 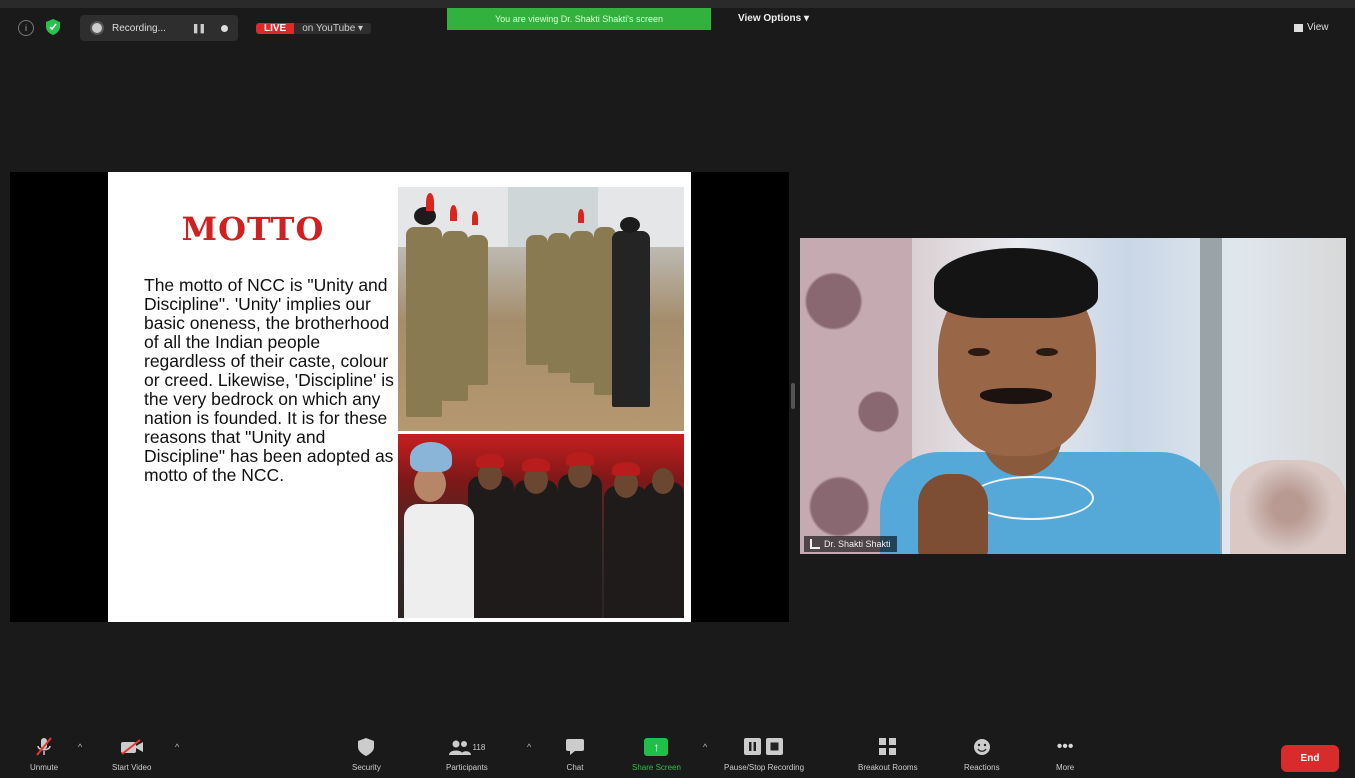 I want to click on reactions-button: Reactions, so click(x=982, y=754).